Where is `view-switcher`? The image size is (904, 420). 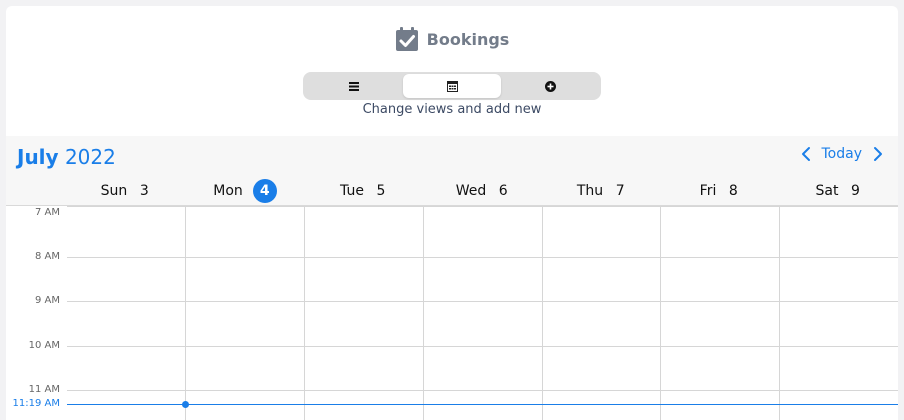
view-switcher is located at coordinates (452, 86).